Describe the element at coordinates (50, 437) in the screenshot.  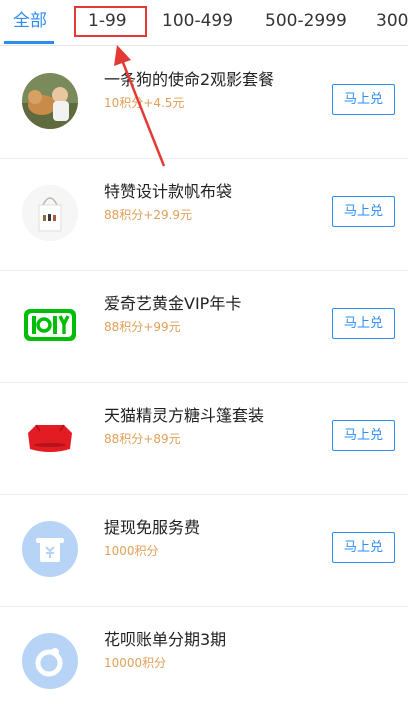
I see `tmall-genie-icon` at that location.